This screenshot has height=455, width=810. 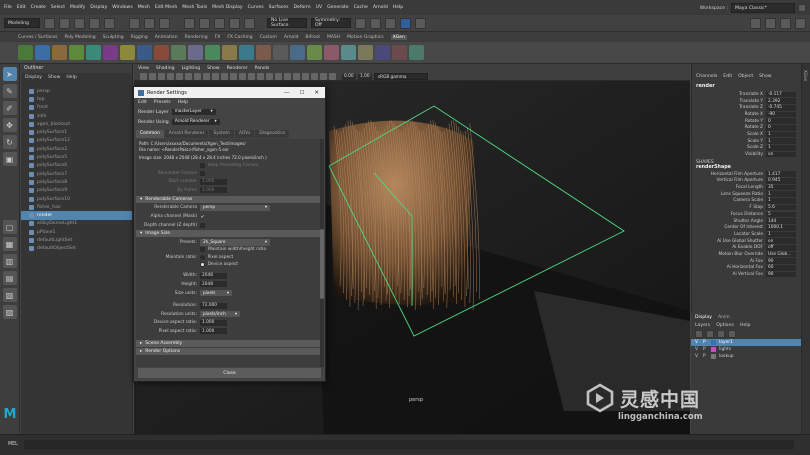 I want to click on menu-mesh-tools: Mesh Tools, so click(x=194, y=7).